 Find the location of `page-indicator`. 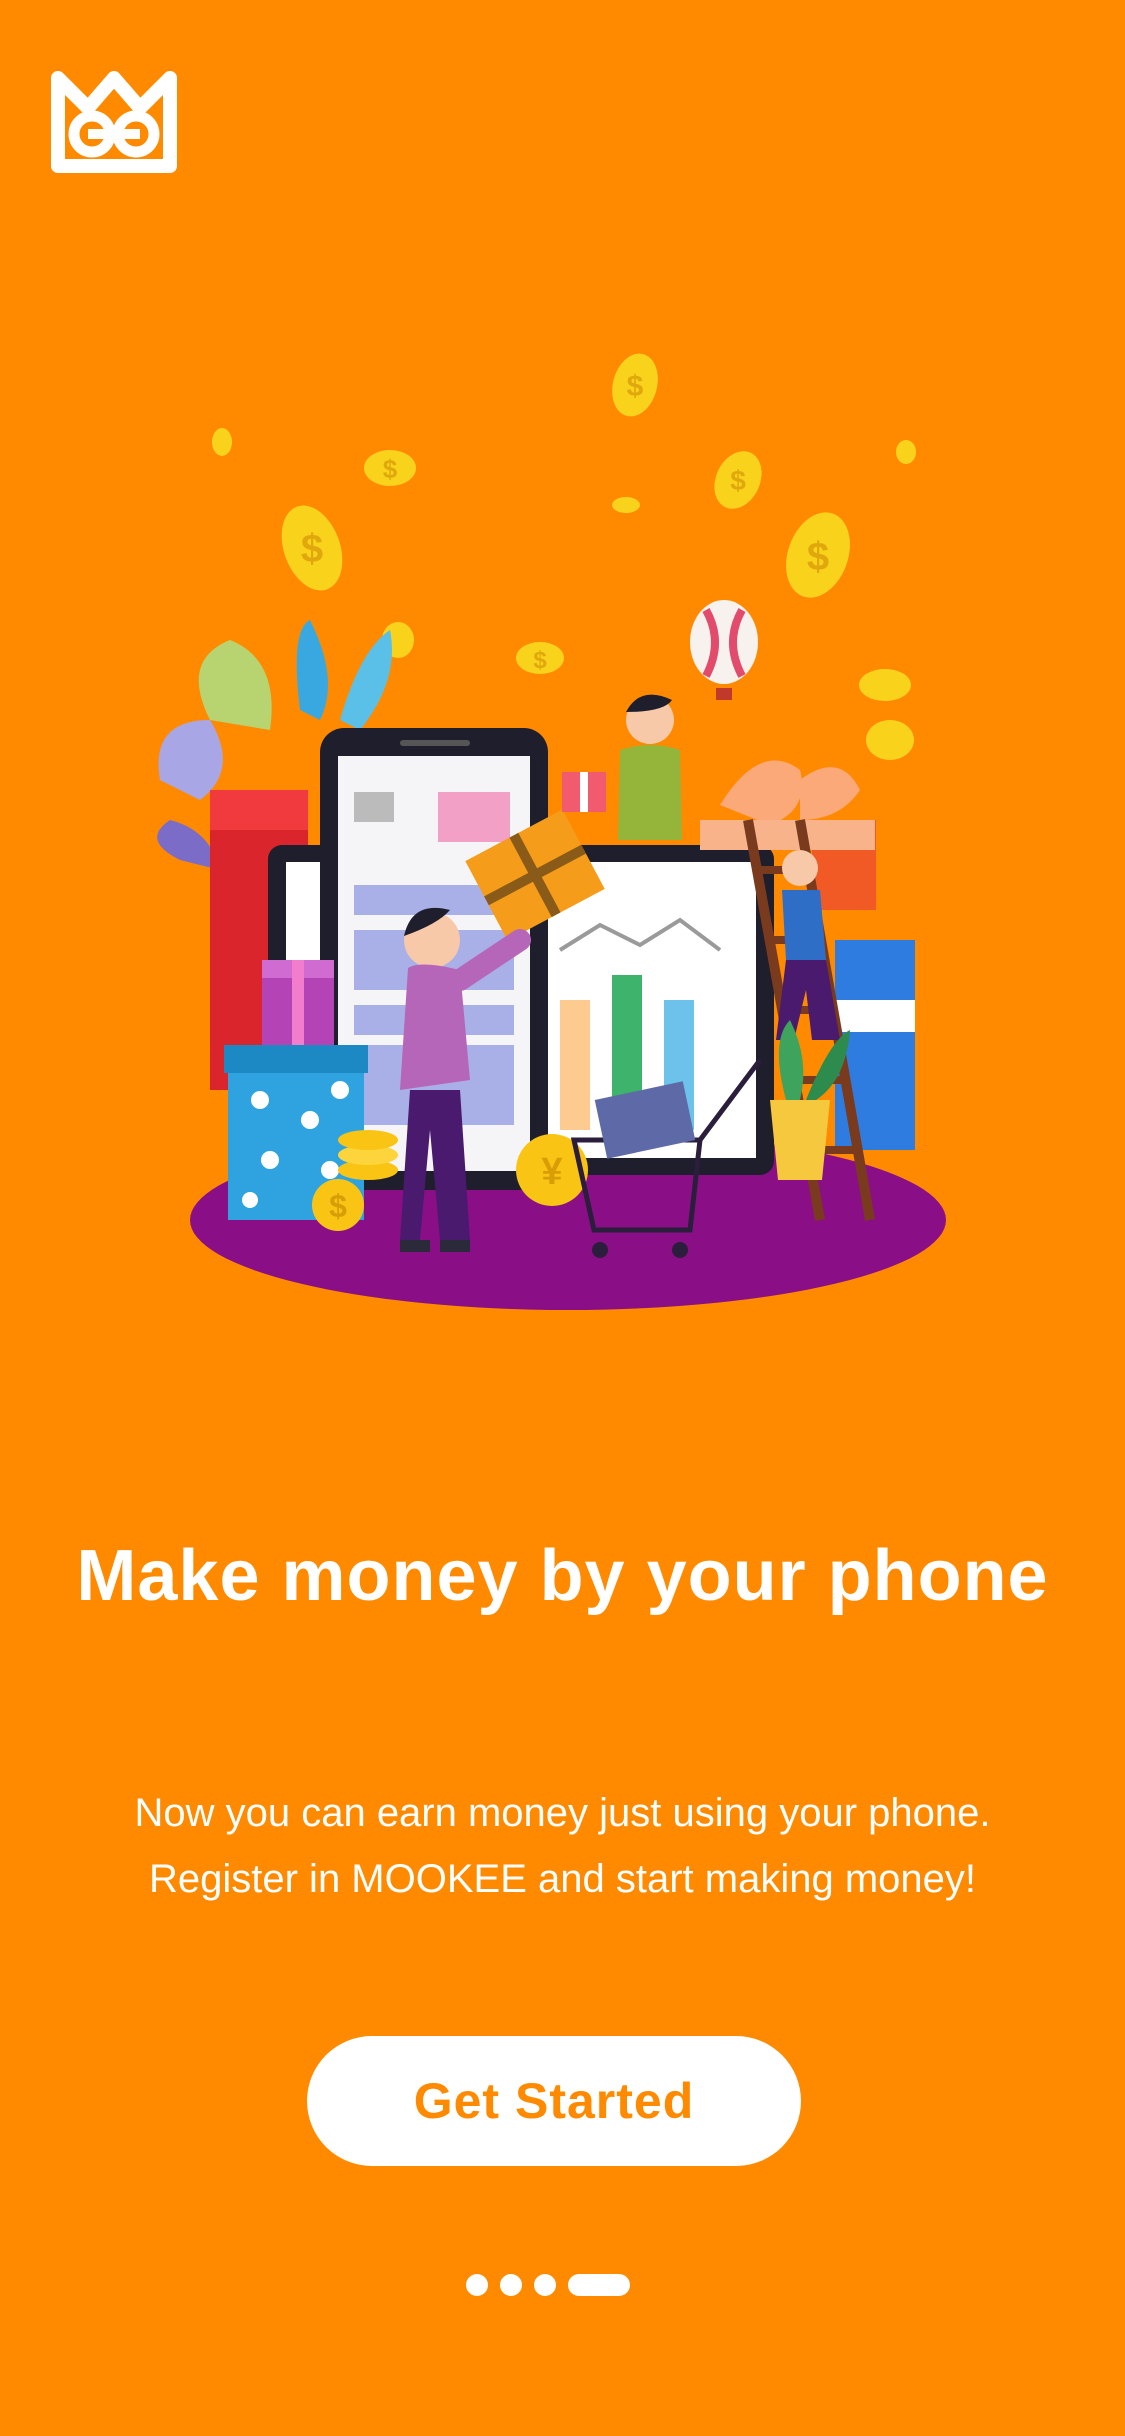

page-indicator is located at coordinates (548, 2285).